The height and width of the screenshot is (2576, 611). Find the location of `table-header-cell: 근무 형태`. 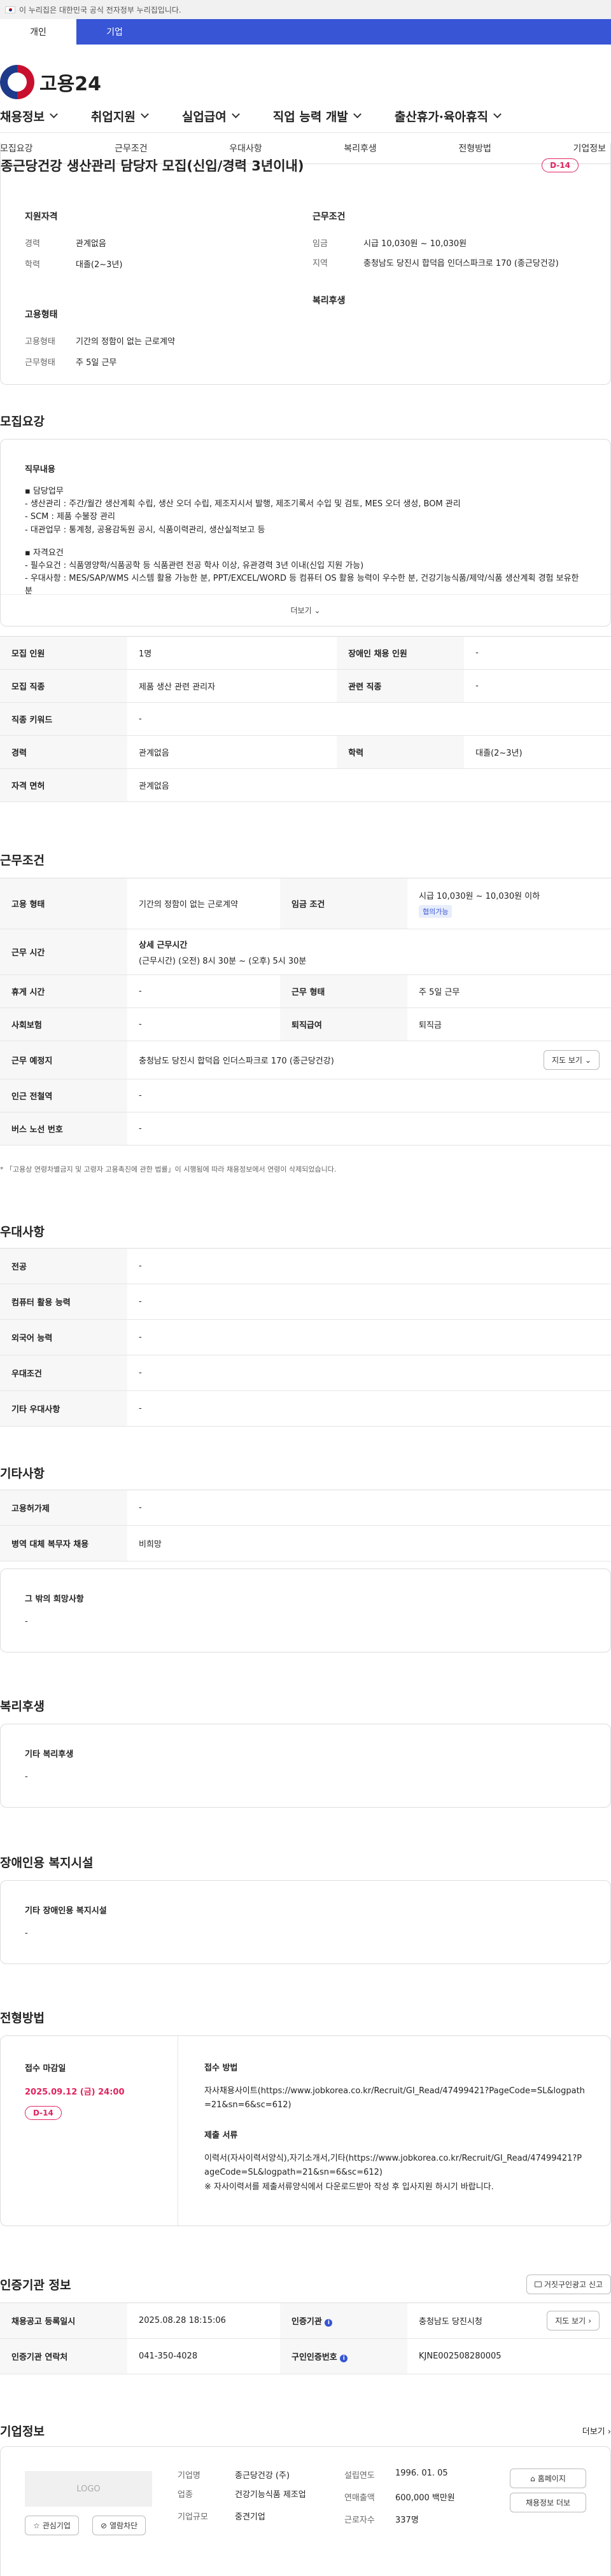

table-header-cell: 근무 형태 is located at coordinates (343, 991).